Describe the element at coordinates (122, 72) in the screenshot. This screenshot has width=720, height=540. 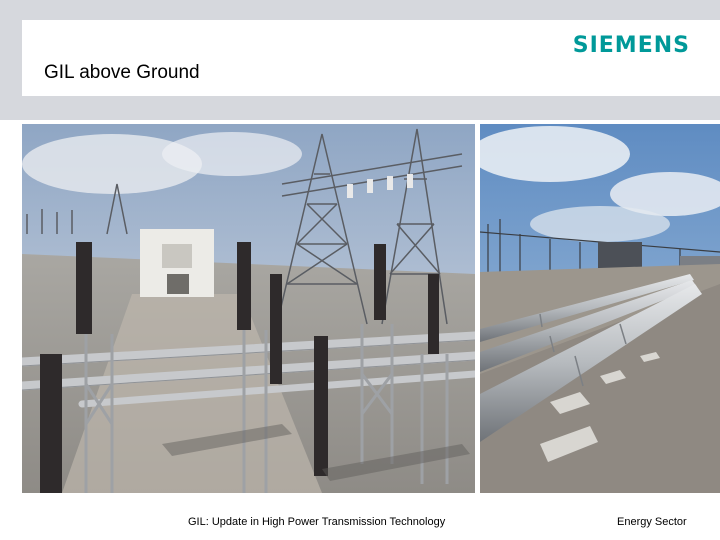
I see `slide-title: GIL above Ground` at that location.